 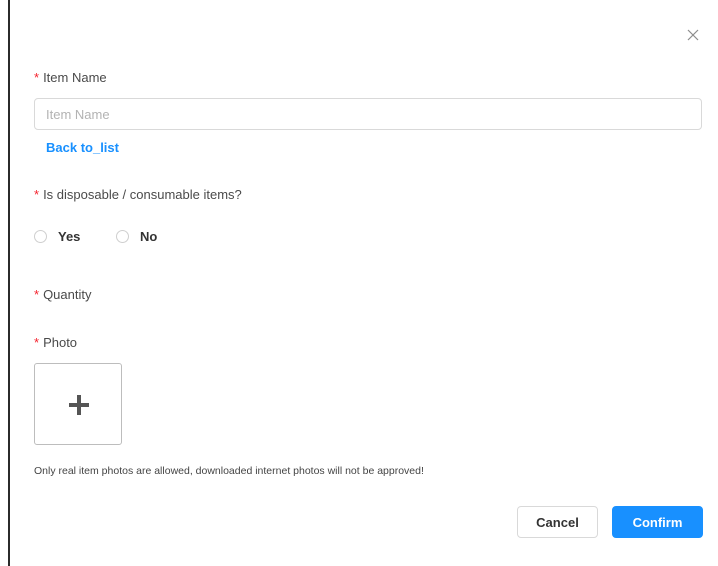 I want to click on photo-upload-button, so click(x=78, y=404).